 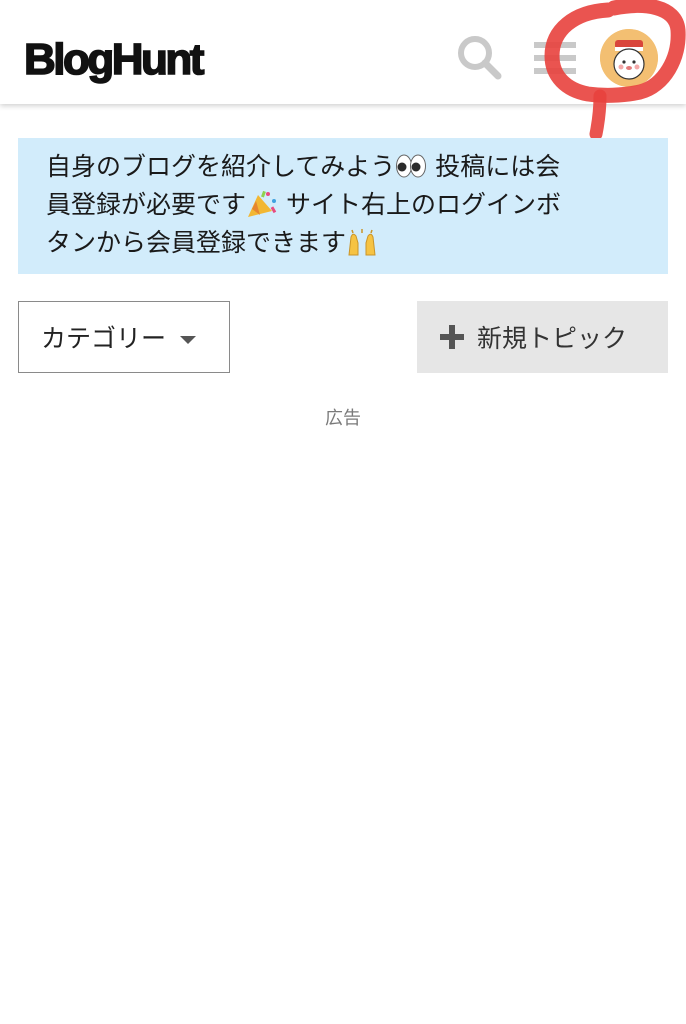 What do you see at coordinates (556, 58) in the screenshot?
I see `hamburger-menu-icon` at bounding box center [556, 58].